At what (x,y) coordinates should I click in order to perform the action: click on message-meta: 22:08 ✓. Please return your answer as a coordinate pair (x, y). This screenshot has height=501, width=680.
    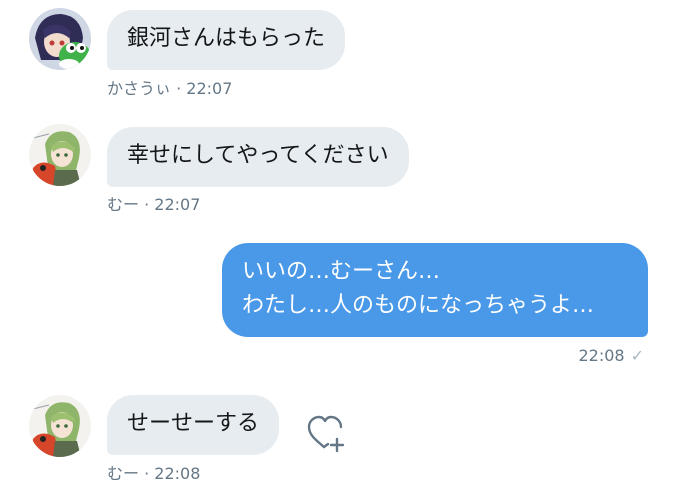
    Looking at the image, I should click on (611, 356).